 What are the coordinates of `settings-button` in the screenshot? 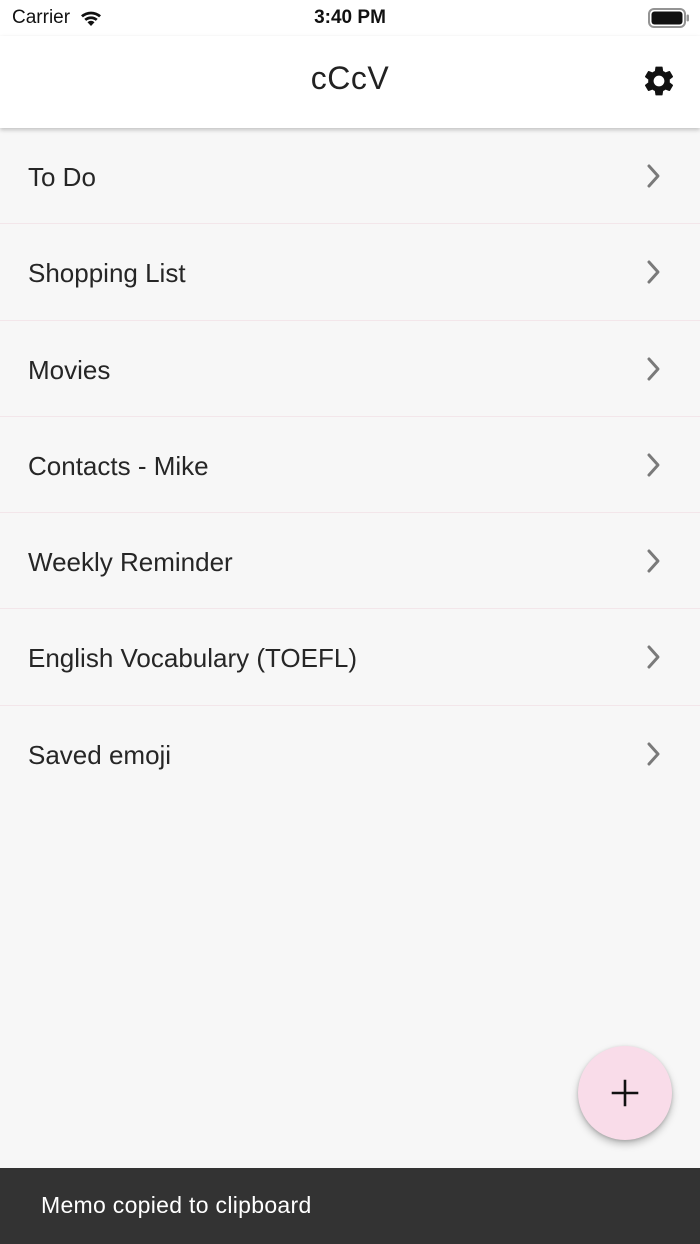 It's located at (659, 81).